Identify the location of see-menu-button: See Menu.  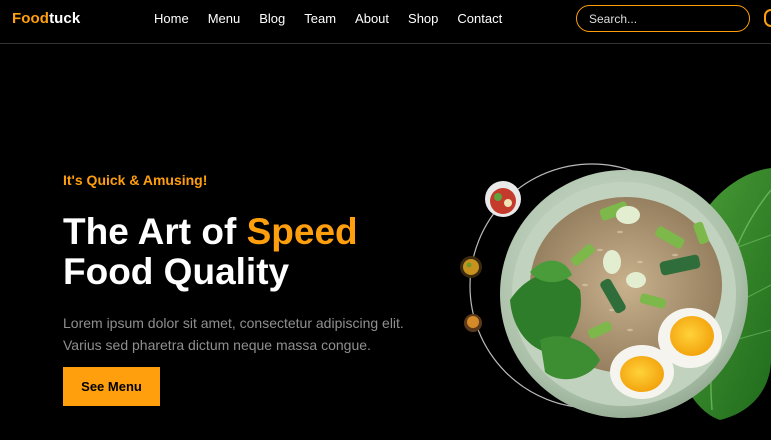
(111, 386).